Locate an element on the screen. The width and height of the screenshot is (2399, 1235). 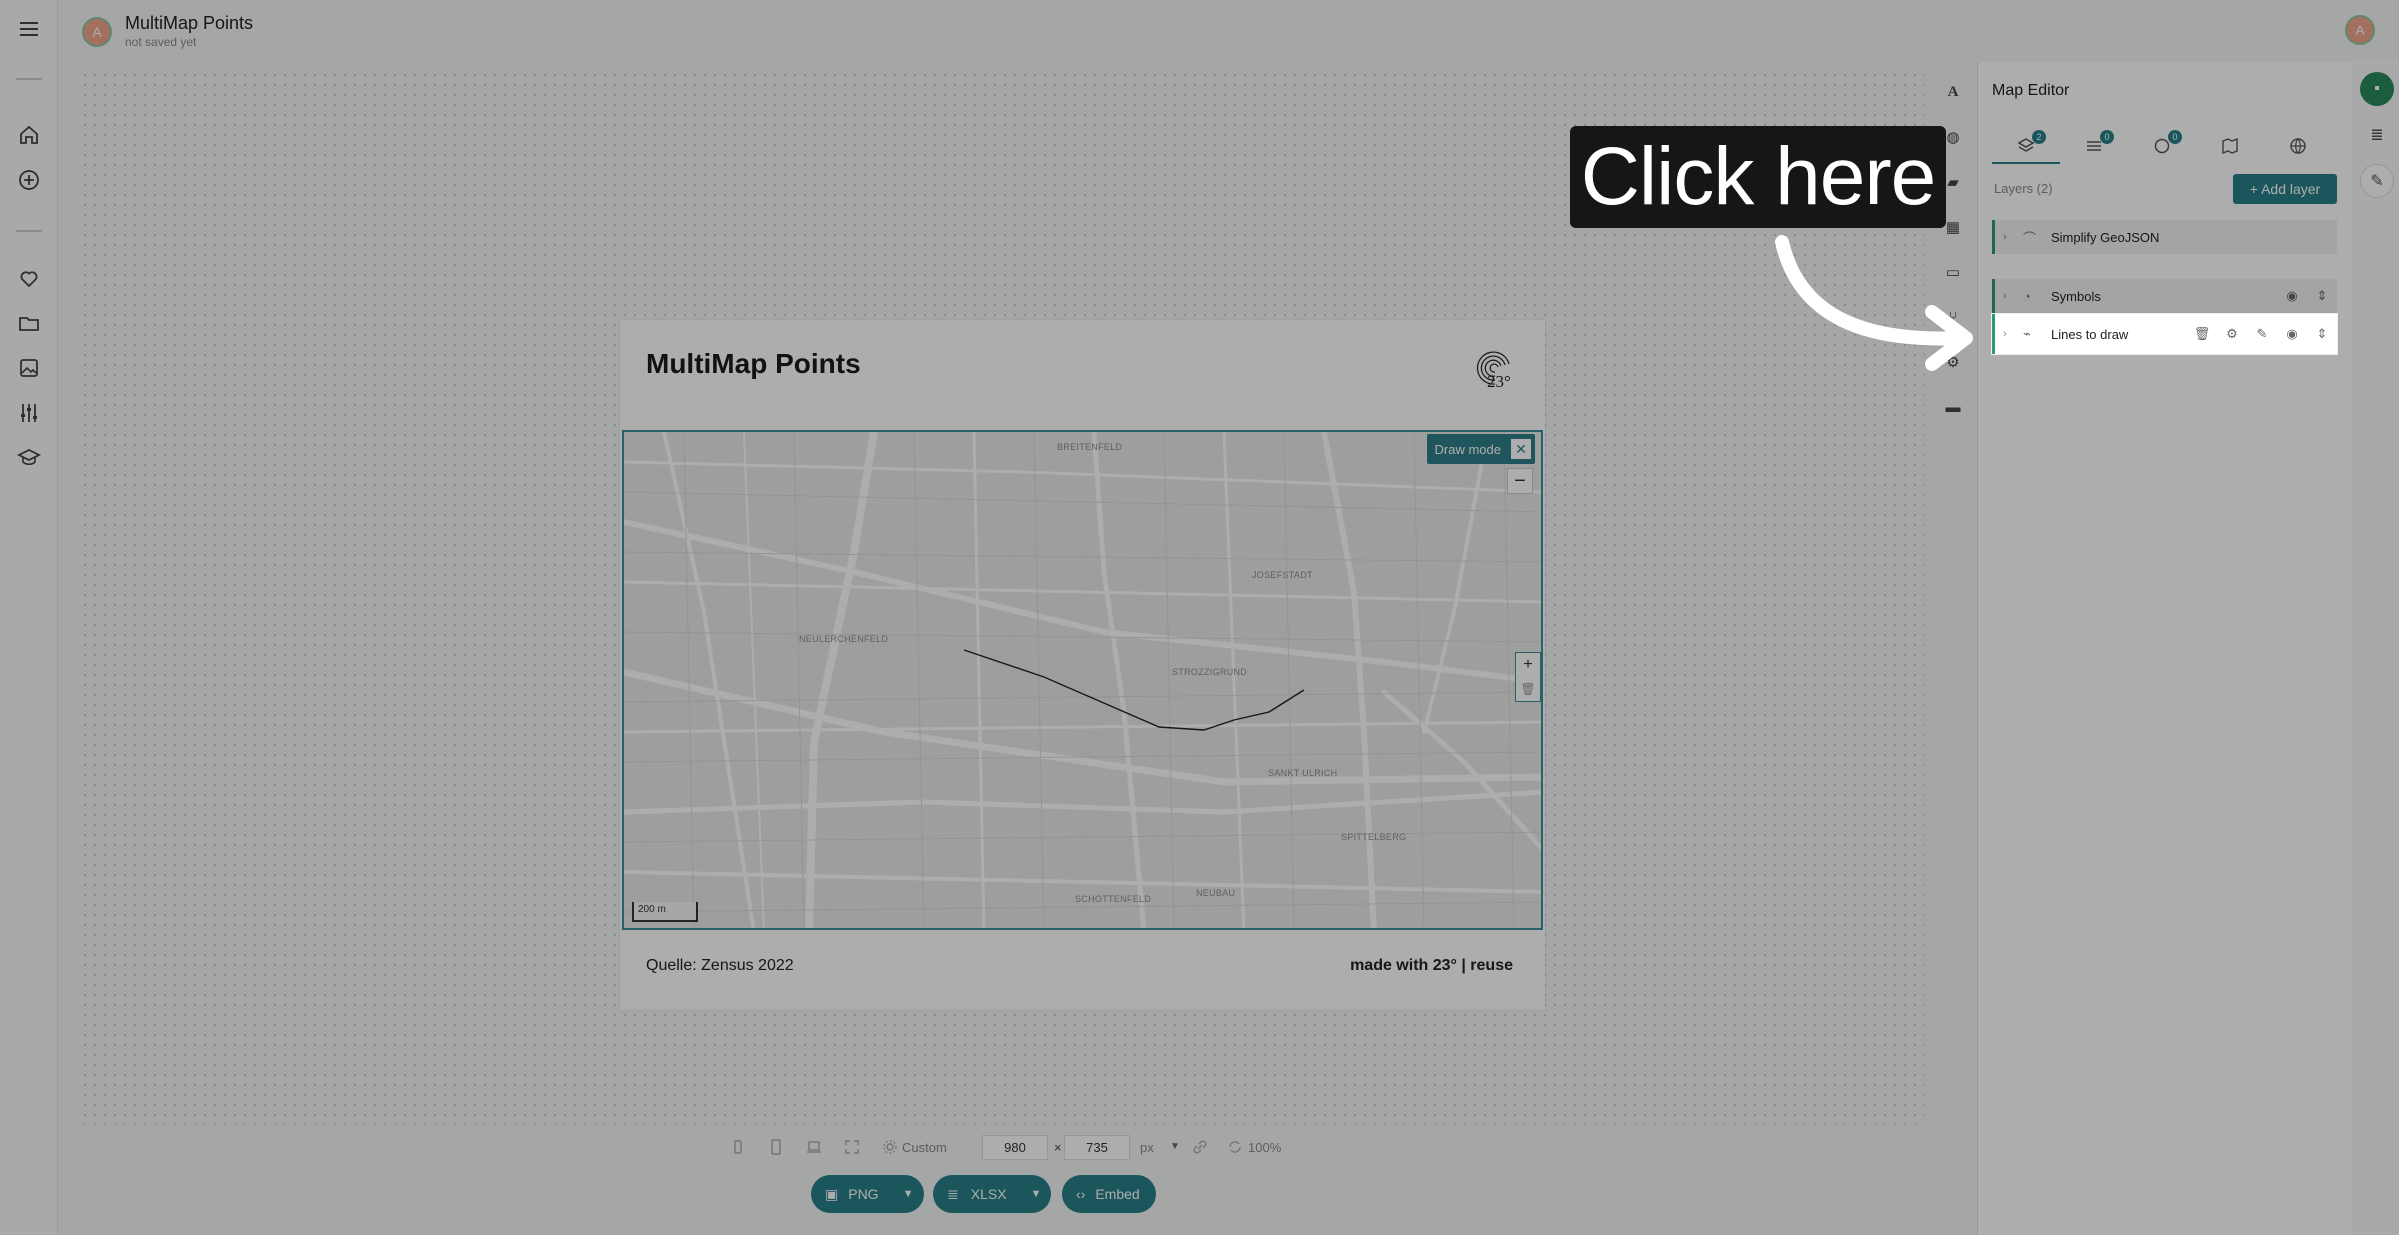
simplify-icon: ⌒ is located at coordinates (2030, 238).